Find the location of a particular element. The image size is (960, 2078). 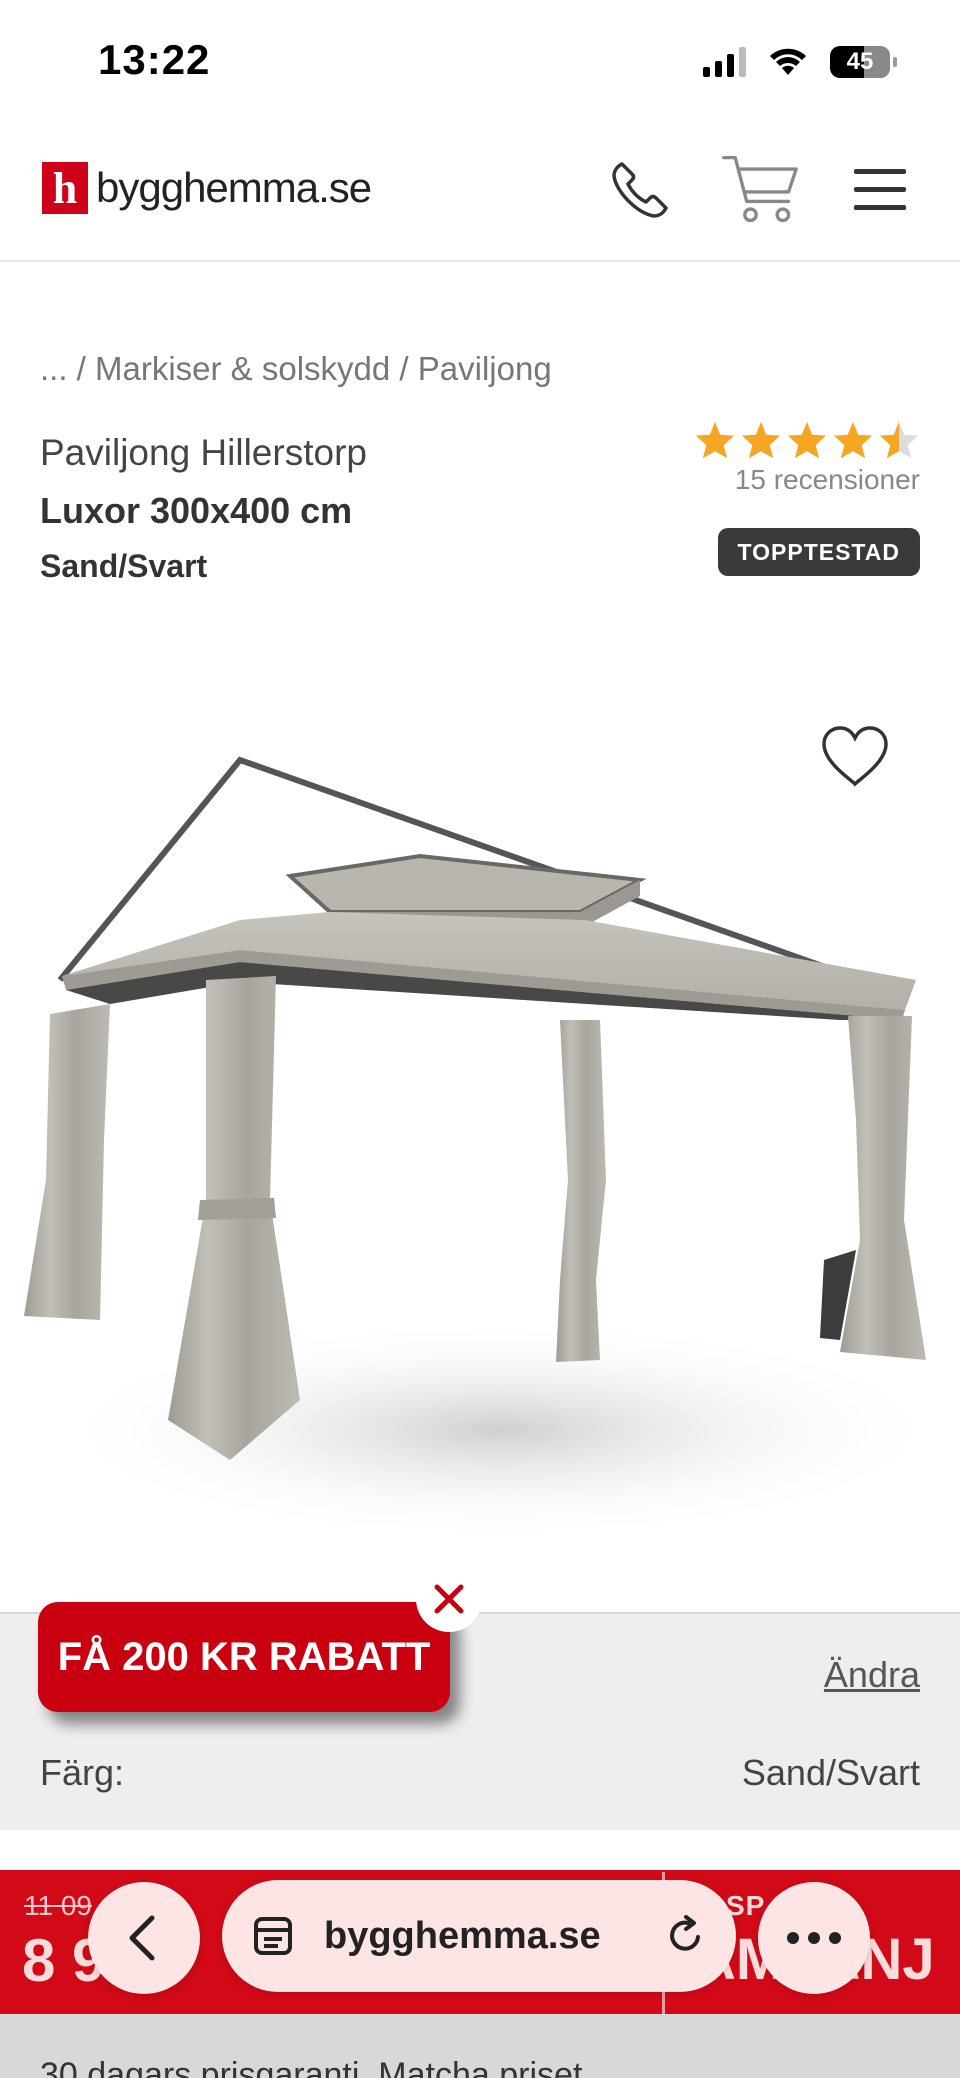

site-logo: h bygghemma.se is located at coordinates (207, 188).